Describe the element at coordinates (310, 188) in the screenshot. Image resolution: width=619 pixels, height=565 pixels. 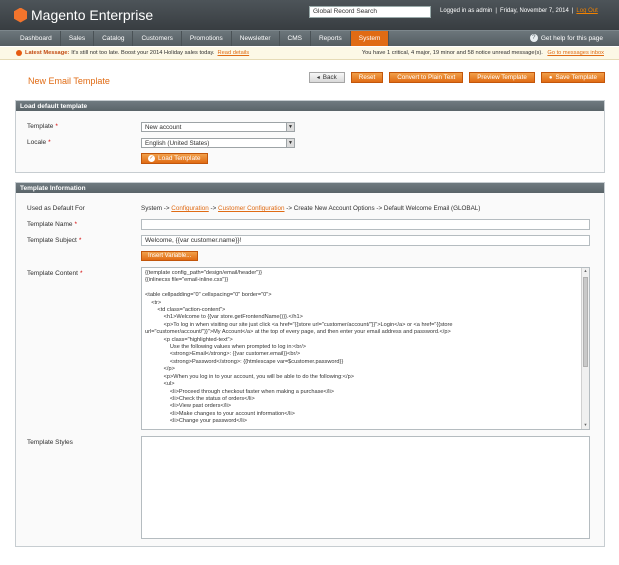
I see `section-title: Template Information` at that location.